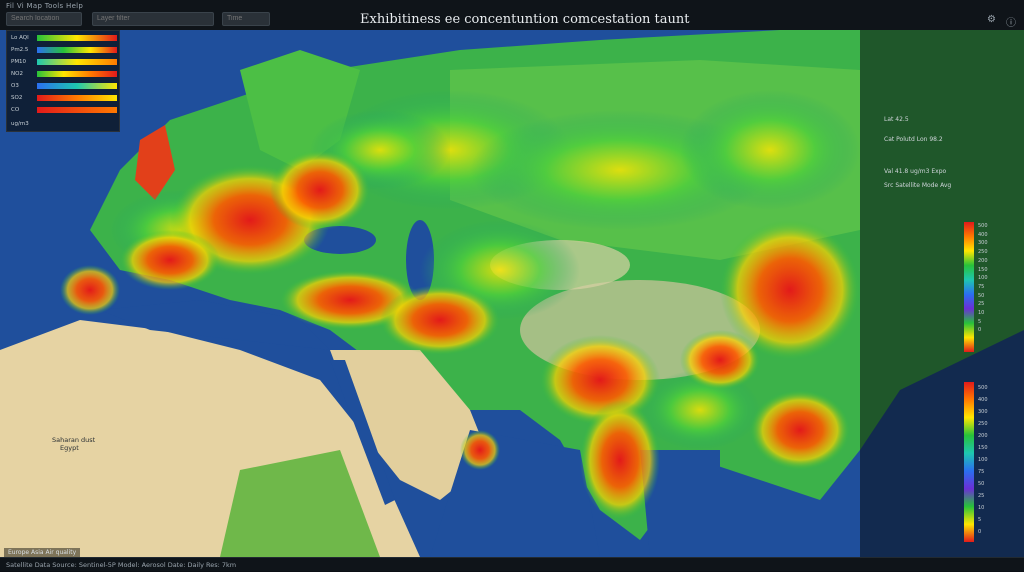 Image resolution: width=1024 pixels, height=572 pixels. Describe the element at coordinates (17, 98) in the screenshot. I see `legend-label: SO2` at that location.